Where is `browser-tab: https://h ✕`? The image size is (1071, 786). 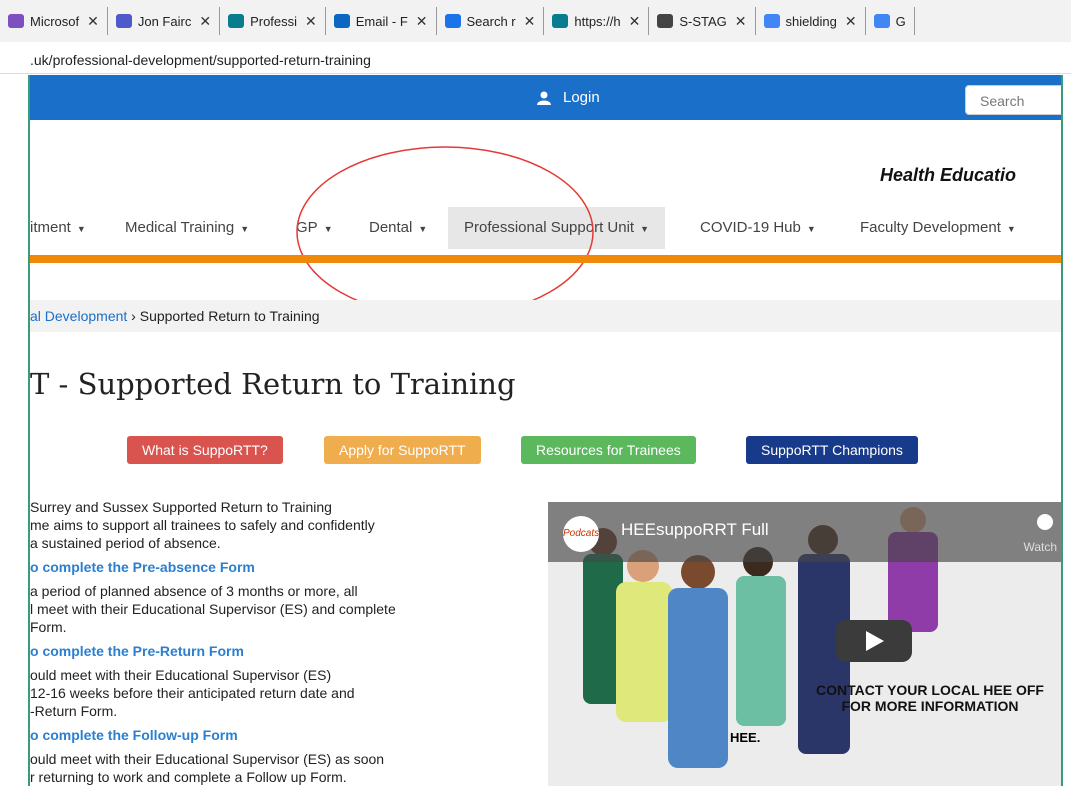
browser-tab: https://h ✕ is located at coordinates (597, 21).